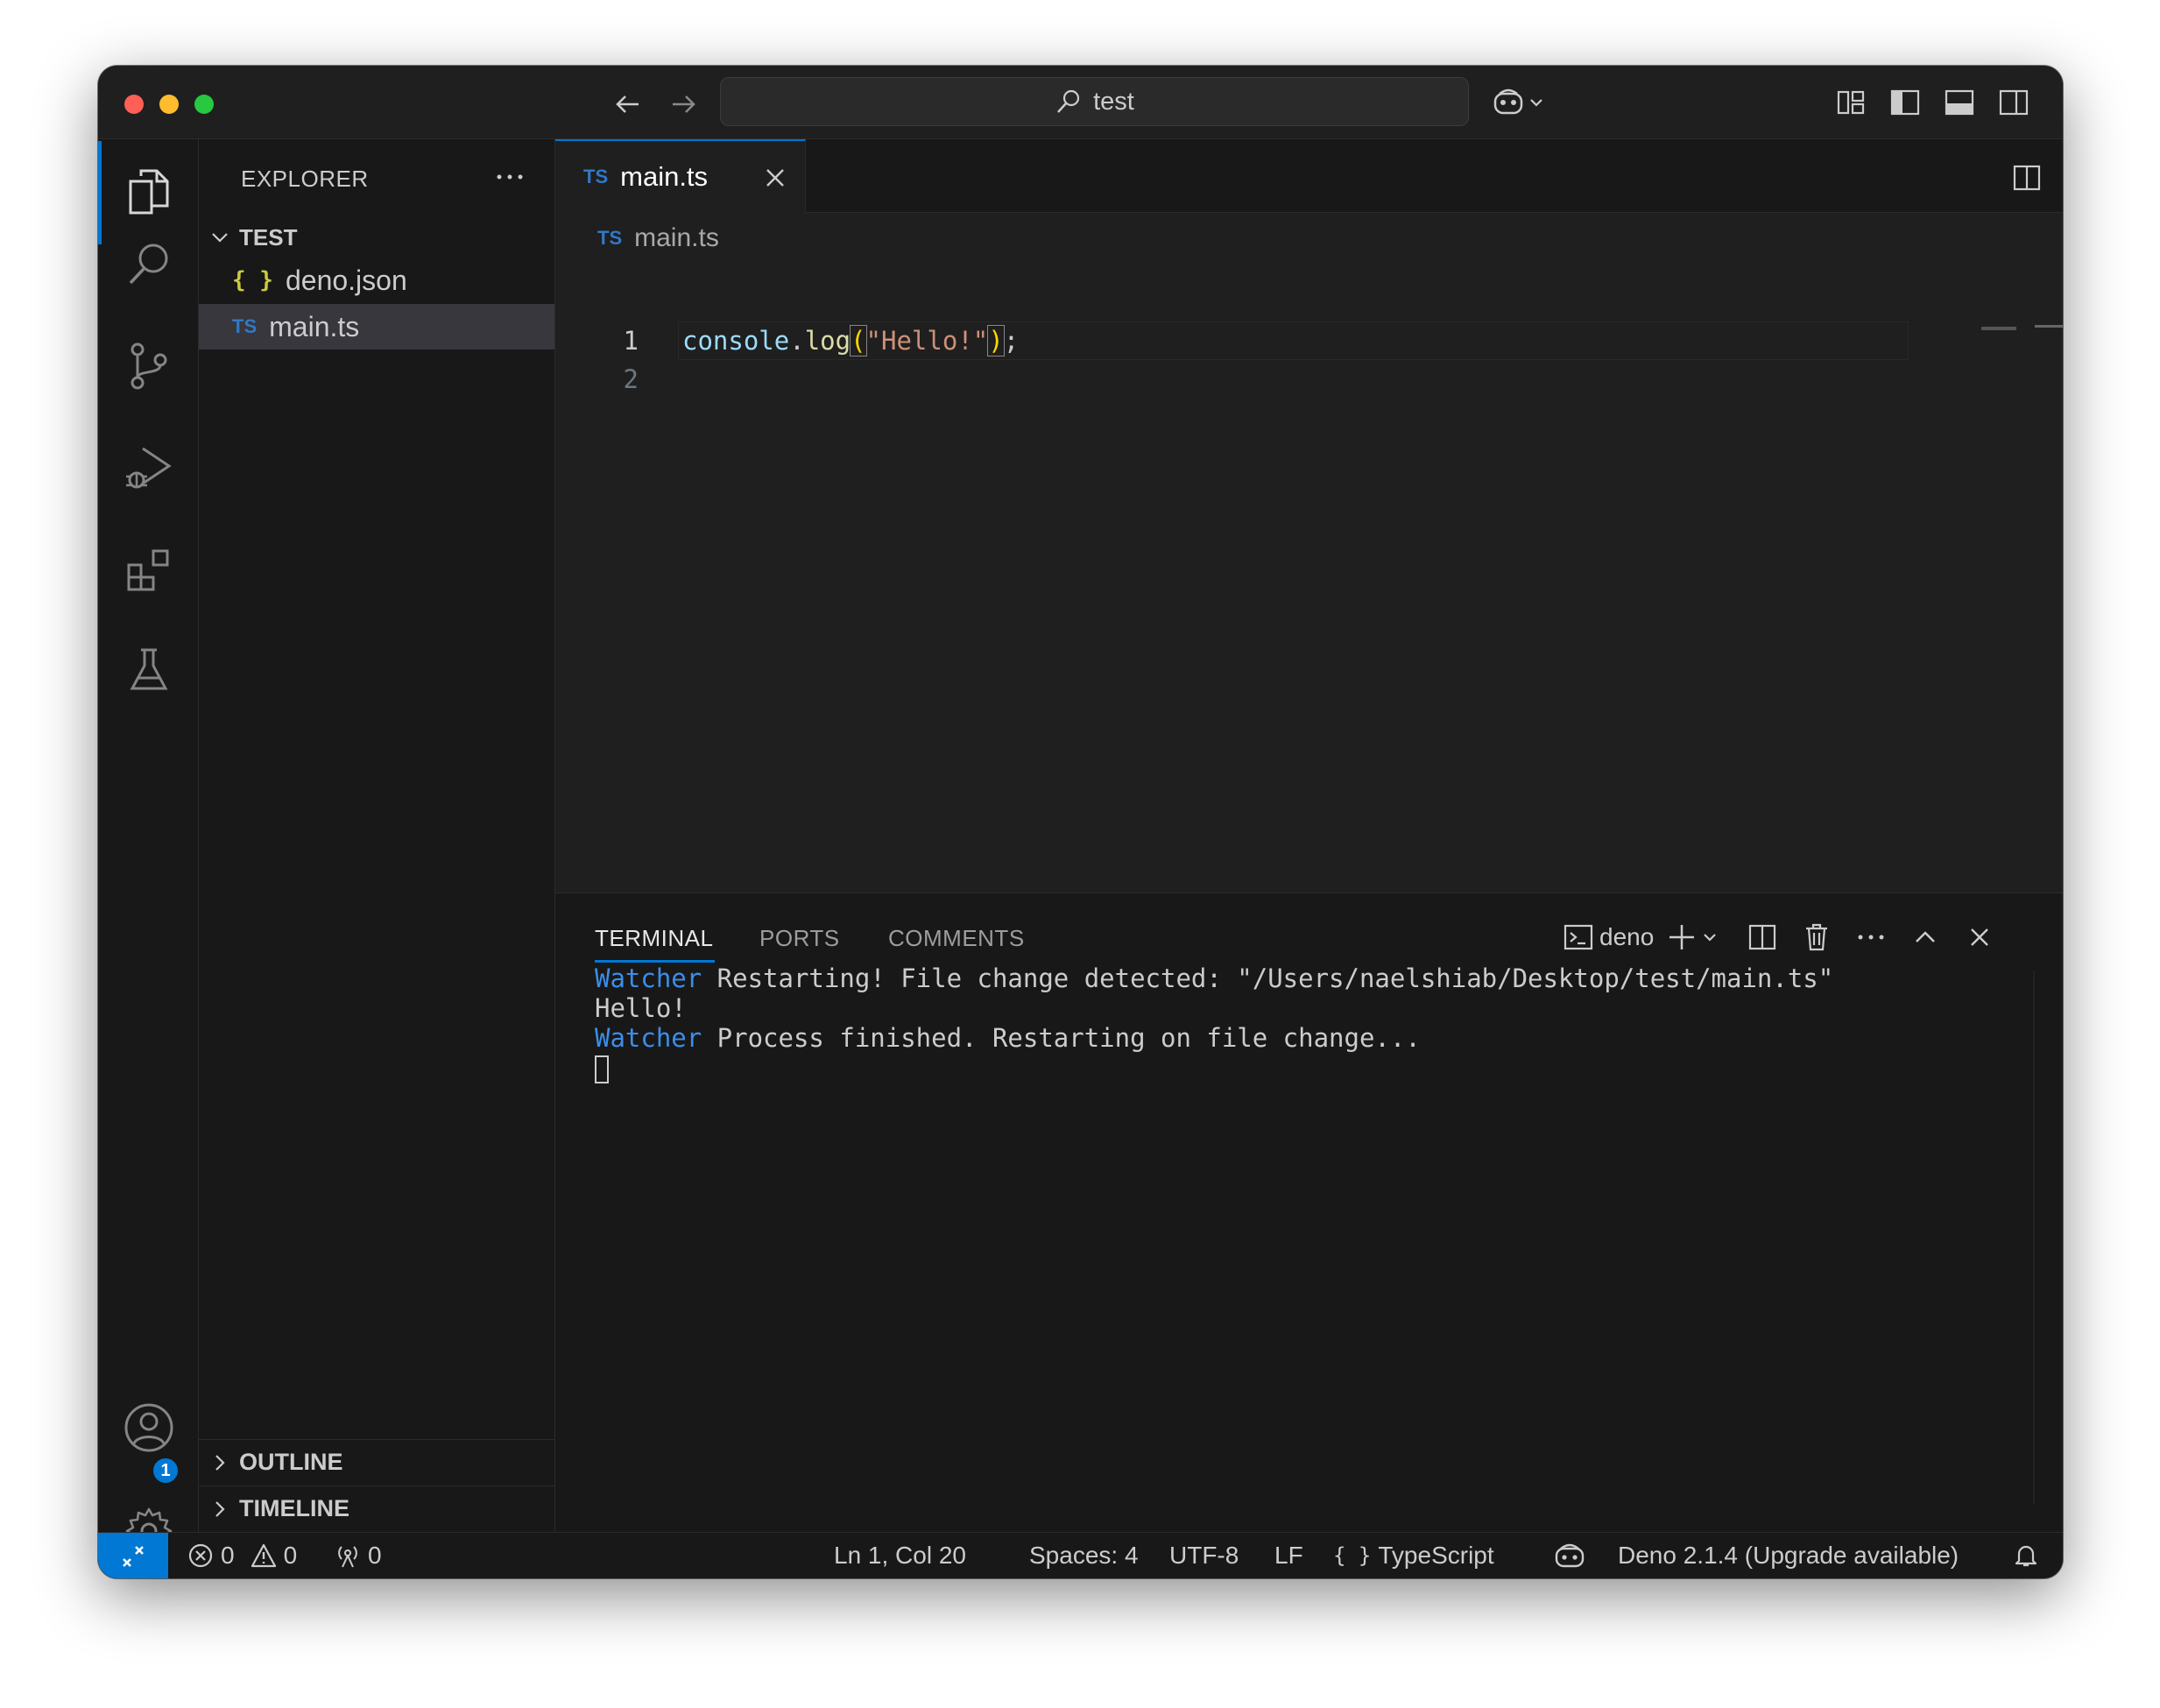  I want to click on new-terminal-icon, so click(1696, 937).